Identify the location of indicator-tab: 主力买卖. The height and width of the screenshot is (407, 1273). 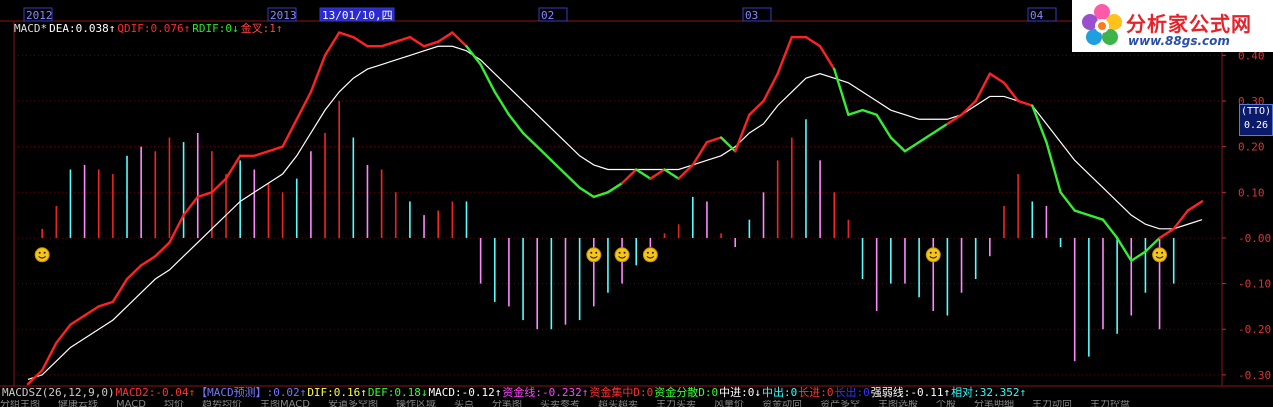
(676, 403).